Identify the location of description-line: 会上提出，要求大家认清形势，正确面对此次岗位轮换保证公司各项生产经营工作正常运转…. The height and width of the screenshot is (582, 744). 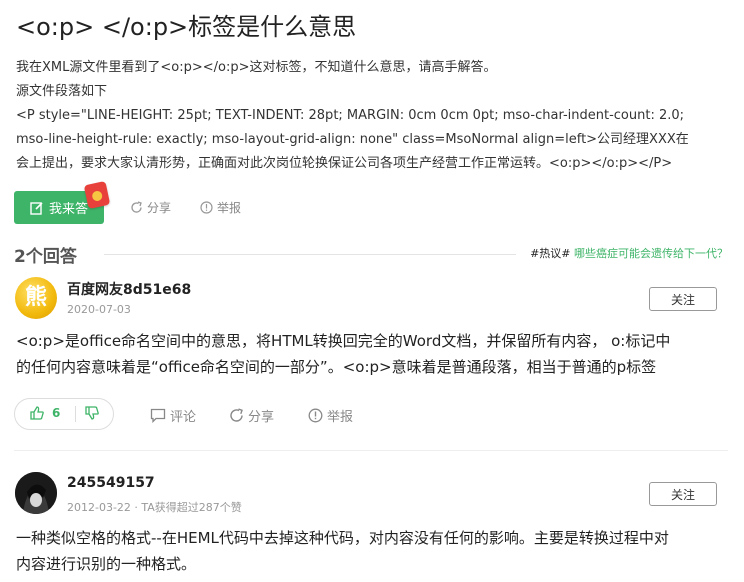
(344, 163).